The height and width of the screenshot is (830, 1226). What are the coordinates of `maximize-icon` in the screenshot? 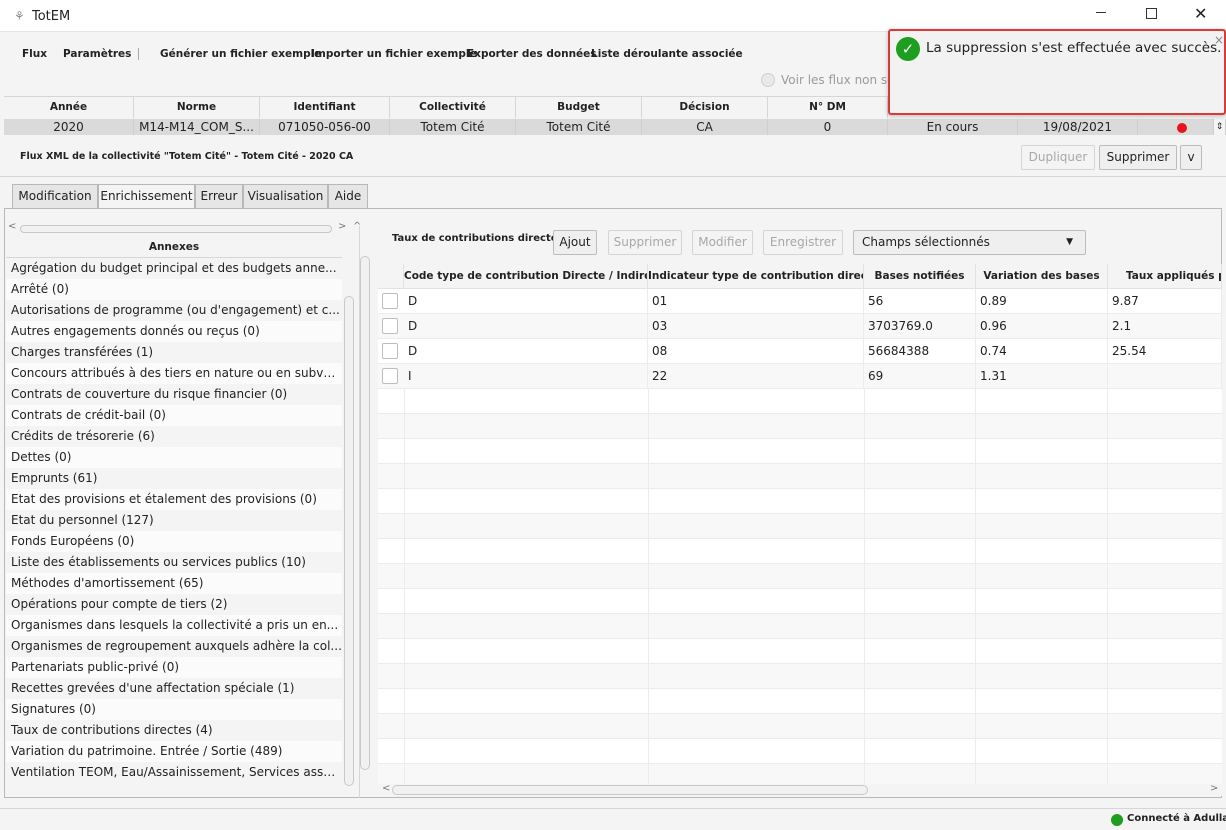 It's located at (1151, 13).